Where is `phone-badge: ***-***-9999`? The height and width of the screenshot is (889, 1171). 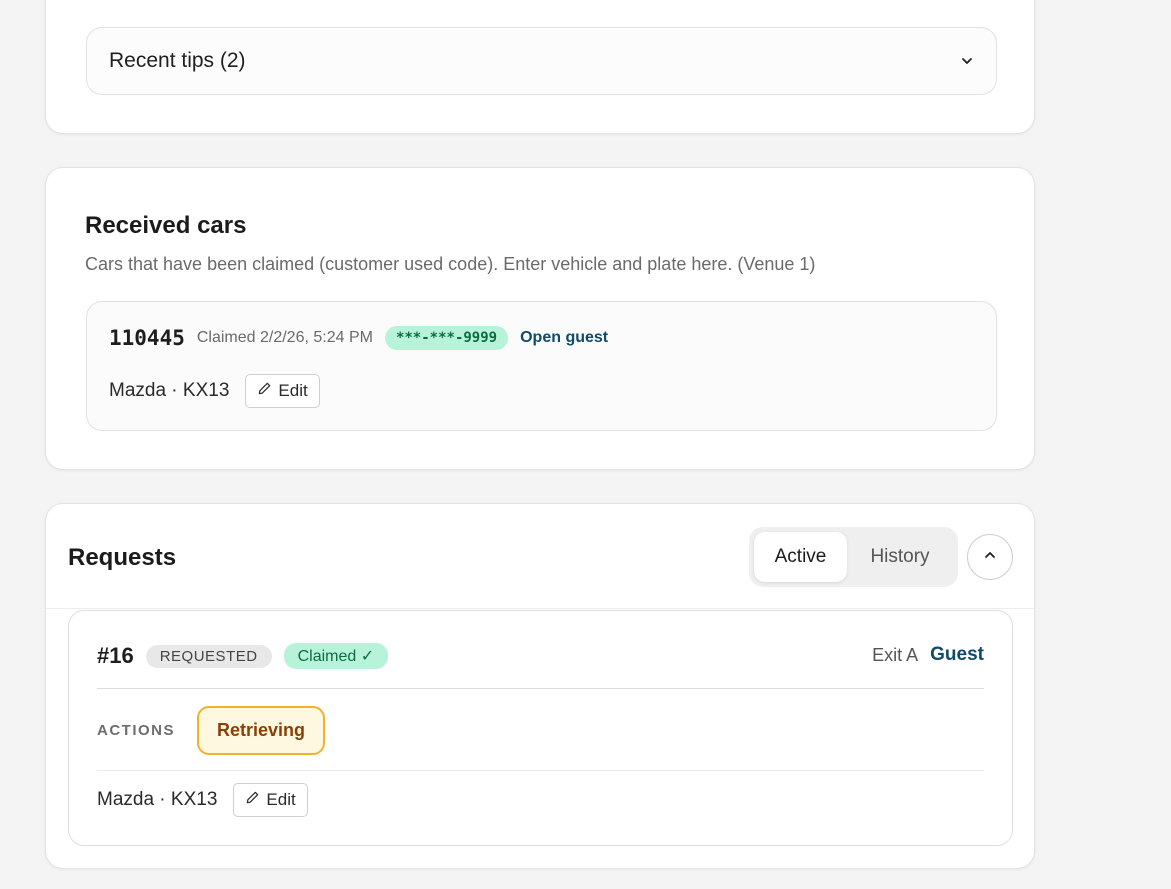 phone-badge: ***-***-9999 is located at coordinates (446, 338).